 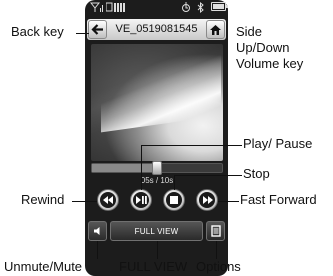 What do you see at coordinates (219, 6) in the screenshot?
I see `battery-icon` at bounding box center [219, 6].